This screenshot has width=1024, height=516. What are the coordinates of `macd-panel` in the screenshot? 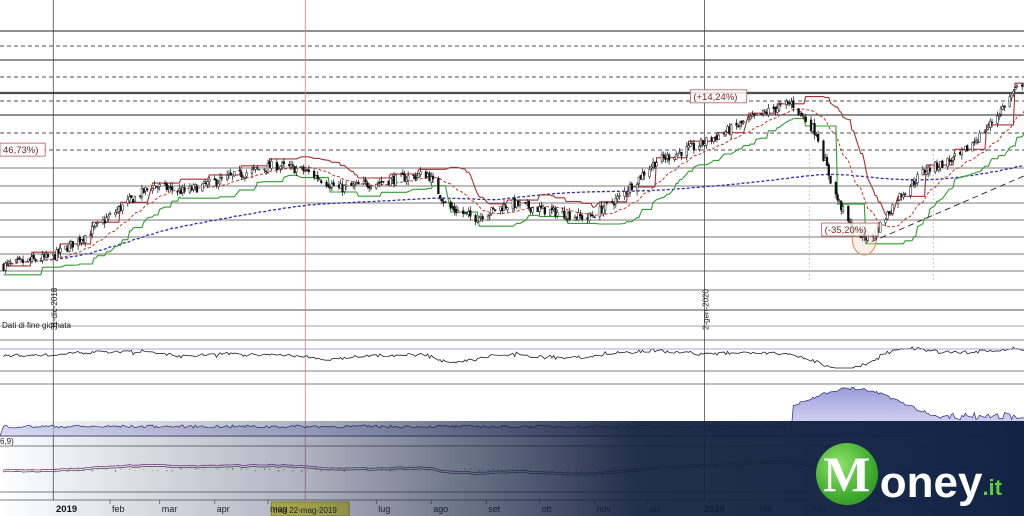 It's located at (513, 469).